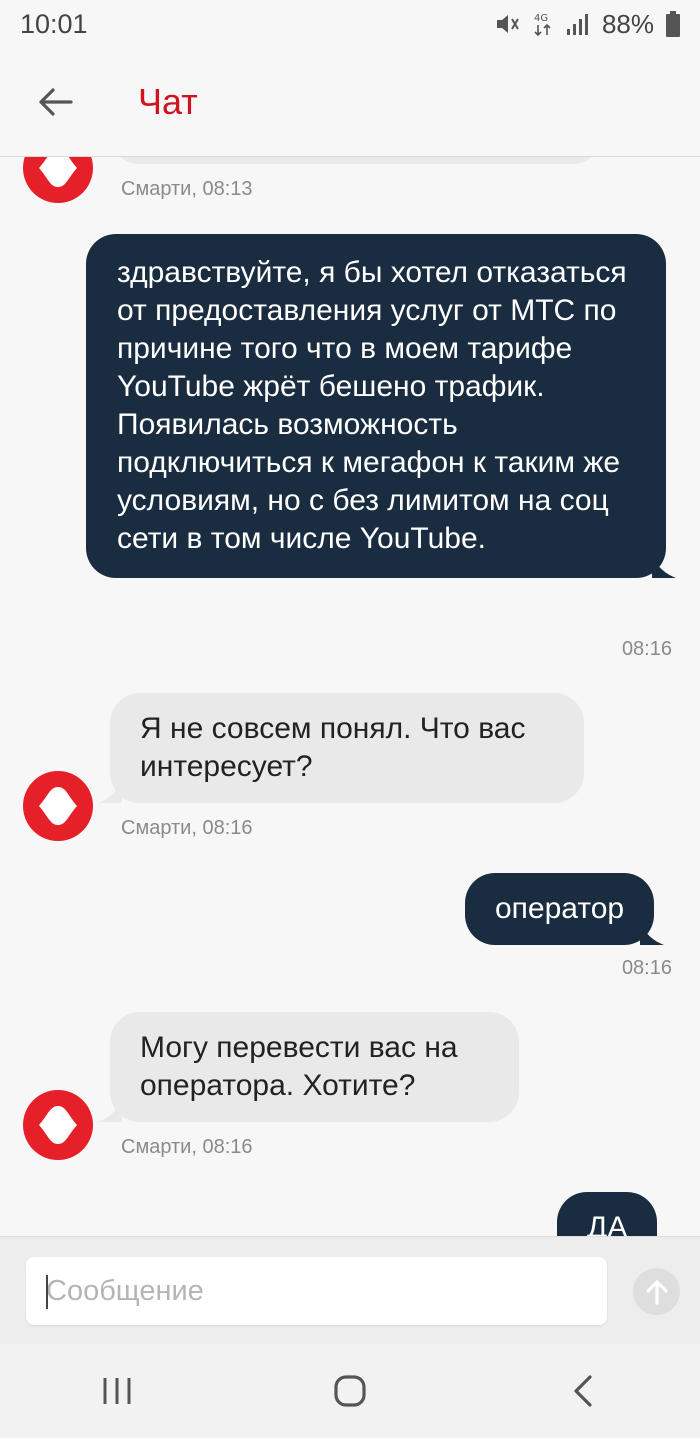 Image resolution: width=700 pixels, height=1438 pixels. I want to click on message-text: Я не совсем понял. Что вас интересует?, so click(333, 747).